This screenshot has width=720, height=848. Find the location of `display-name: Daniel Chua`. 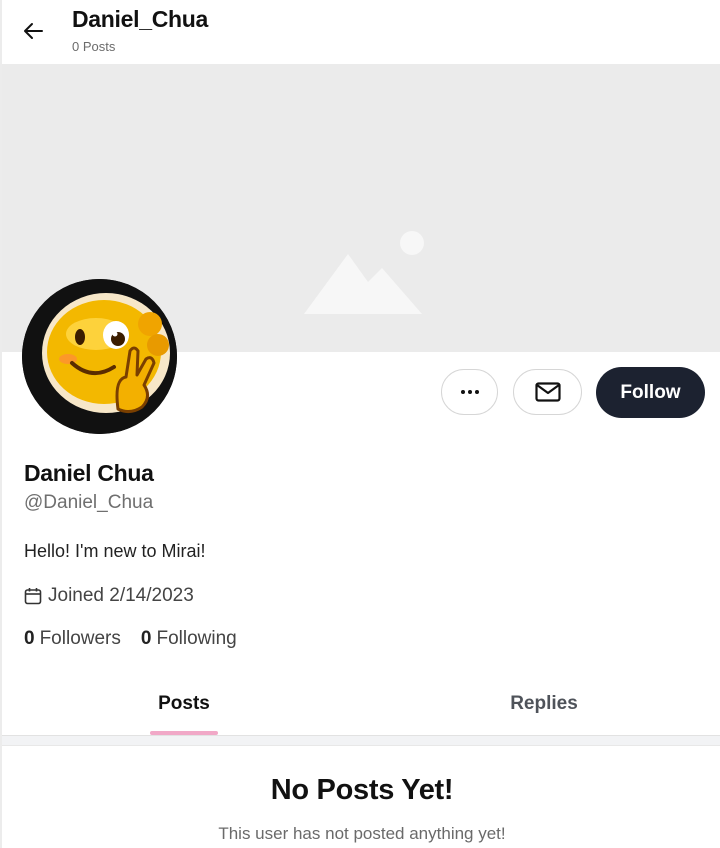

display-name: Daniel Chua is located at coordinates (89, 473).